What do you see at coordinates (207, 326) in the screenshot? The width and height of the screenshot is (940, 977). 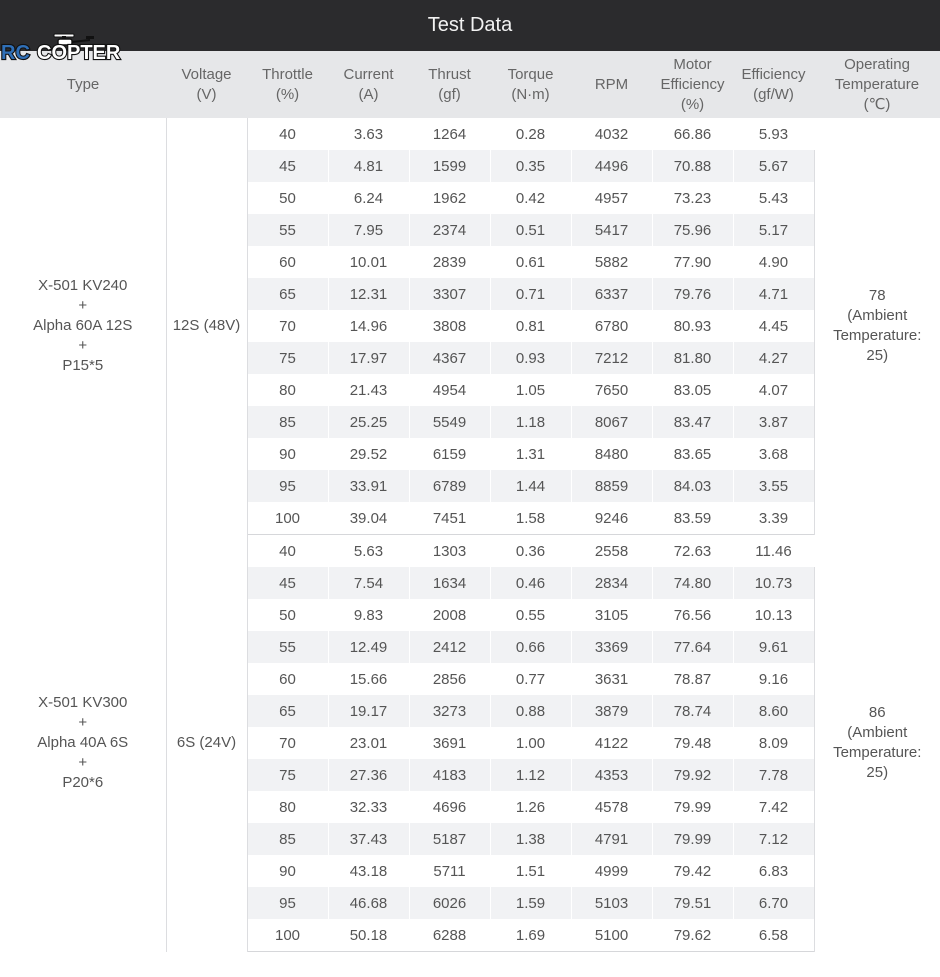 I see `cell-voltage: 12S (48V)` at bounding box center [207, 326].